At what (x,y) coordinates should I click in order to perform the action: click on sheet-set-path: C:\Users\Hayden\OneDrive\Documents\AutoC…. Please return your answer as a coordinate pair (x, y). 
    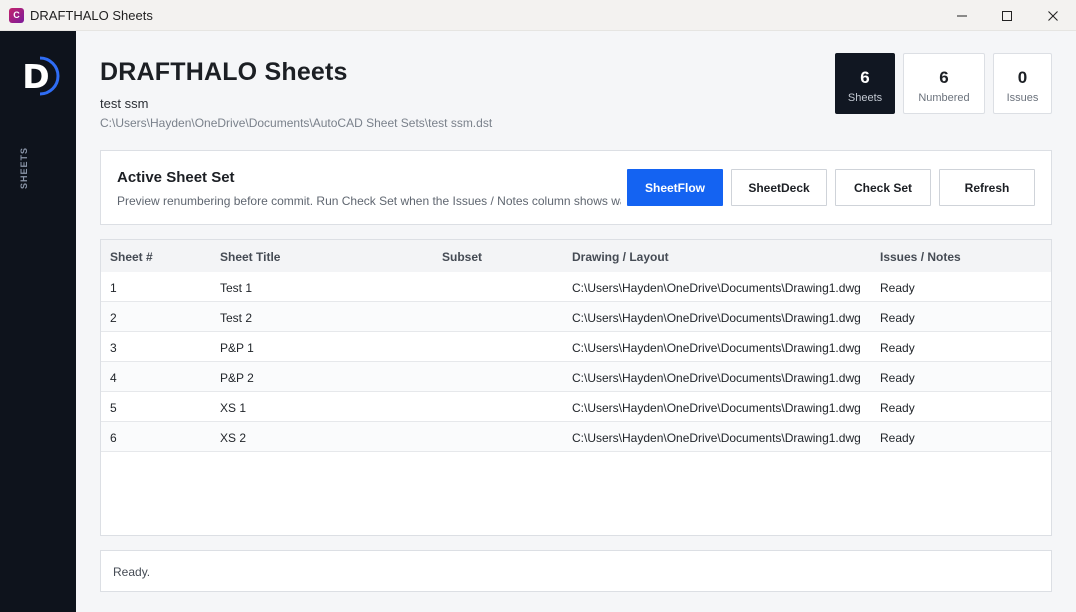
    Looking at the image, I should click on (296, 123).